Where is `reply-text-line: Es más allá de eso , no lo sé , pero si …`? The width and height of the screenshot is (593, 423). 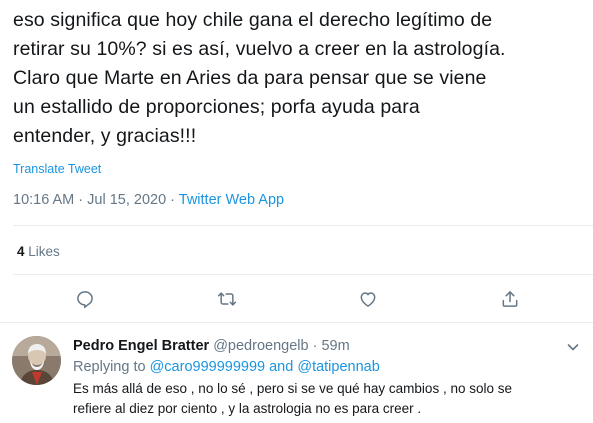 reply-text-line: Es más allá de eso , no lo sé , pero si … is located at coordinates (292, 388).